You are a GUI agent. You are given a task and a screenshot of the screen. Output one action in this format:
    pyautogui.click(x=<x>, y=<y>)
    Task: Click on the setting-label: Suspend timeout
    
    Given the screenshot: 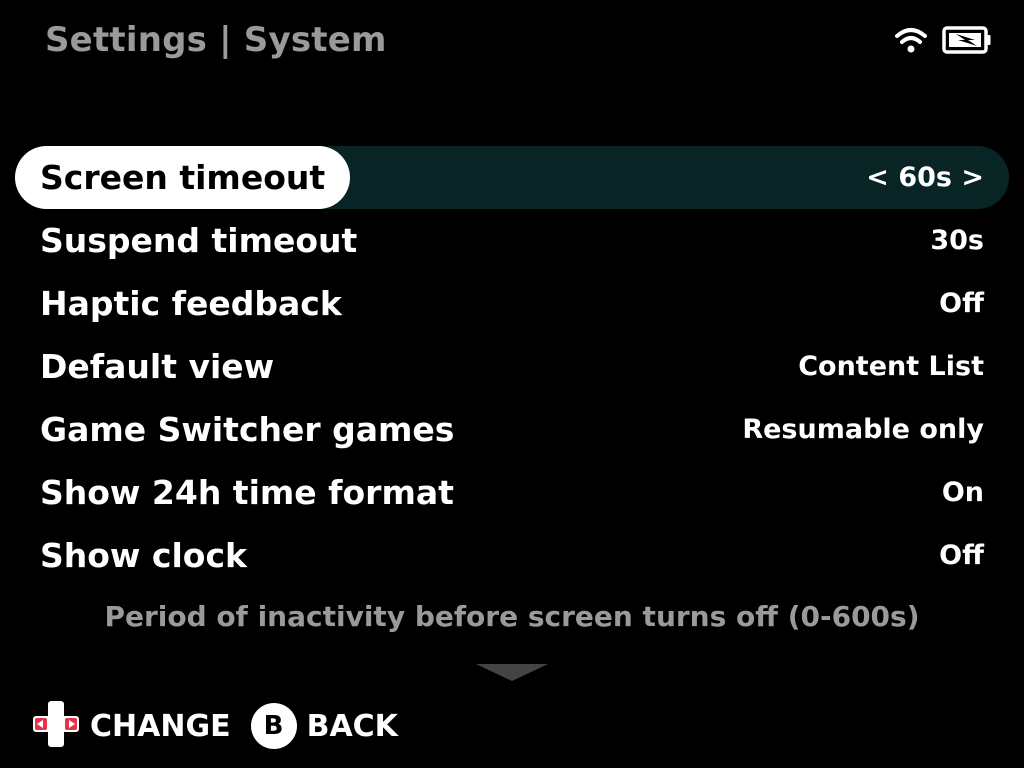 What is the action you would take?
    pyautogui.click(x=199, y=240)
    